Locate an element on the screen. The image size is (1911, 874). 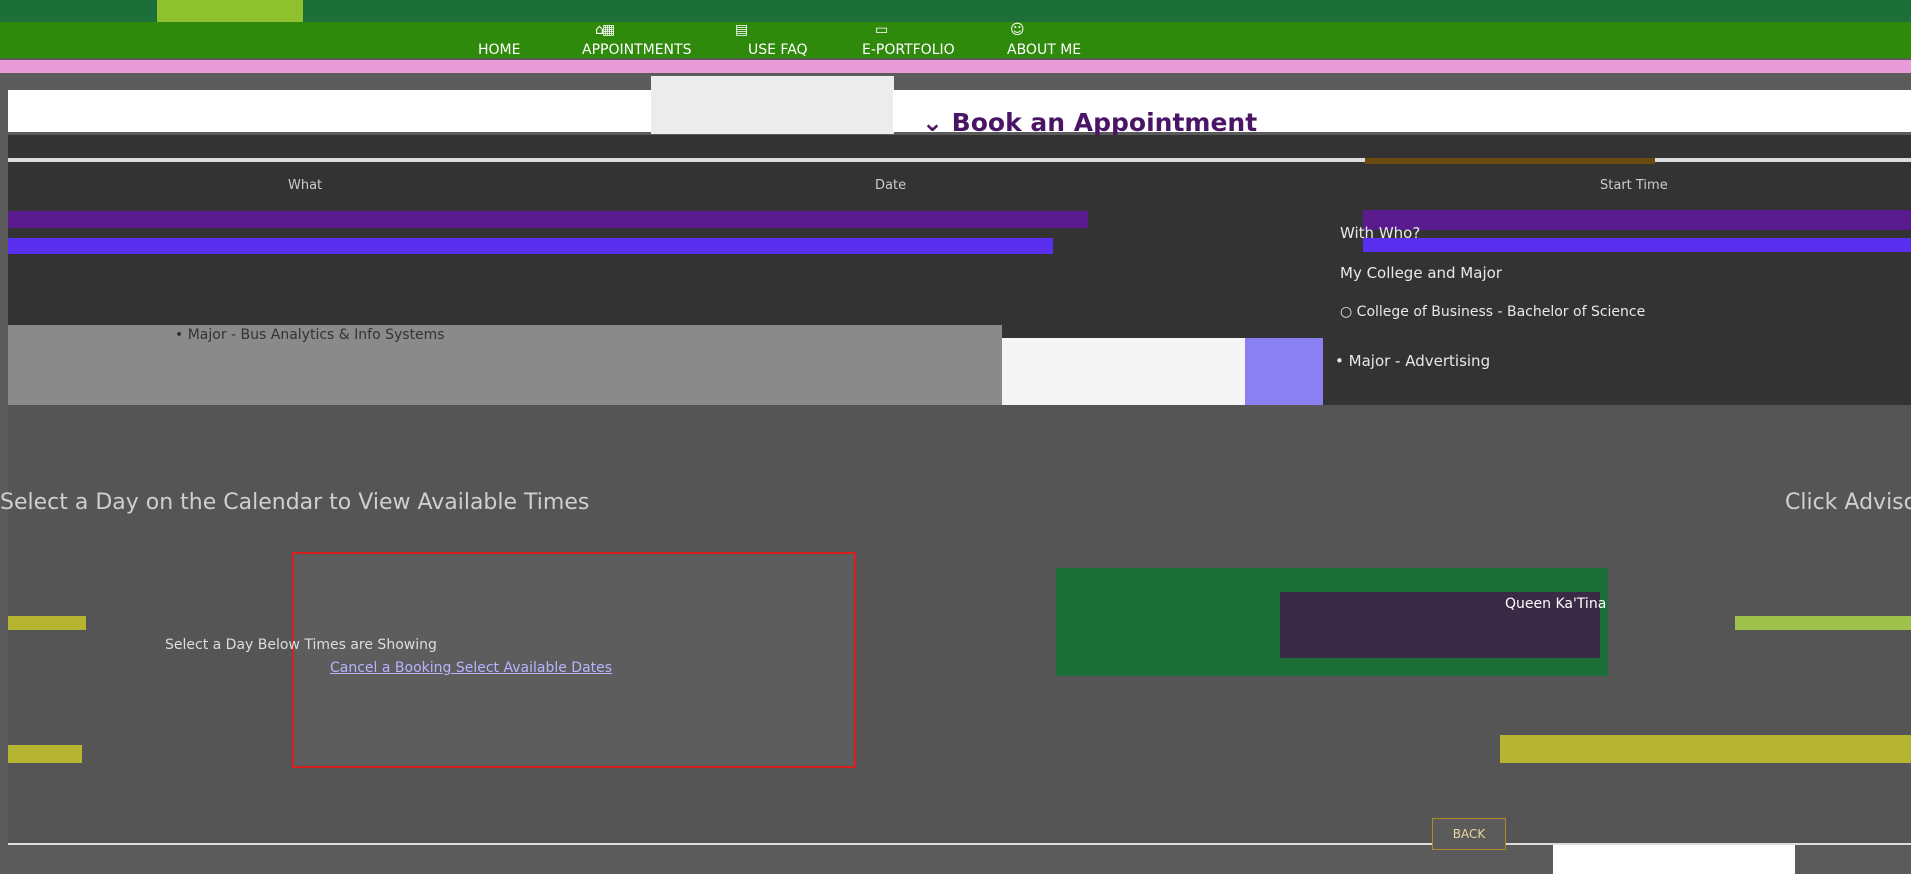
advisor-name: Queen Ka'Tina is located at coordinates (1556, 604).